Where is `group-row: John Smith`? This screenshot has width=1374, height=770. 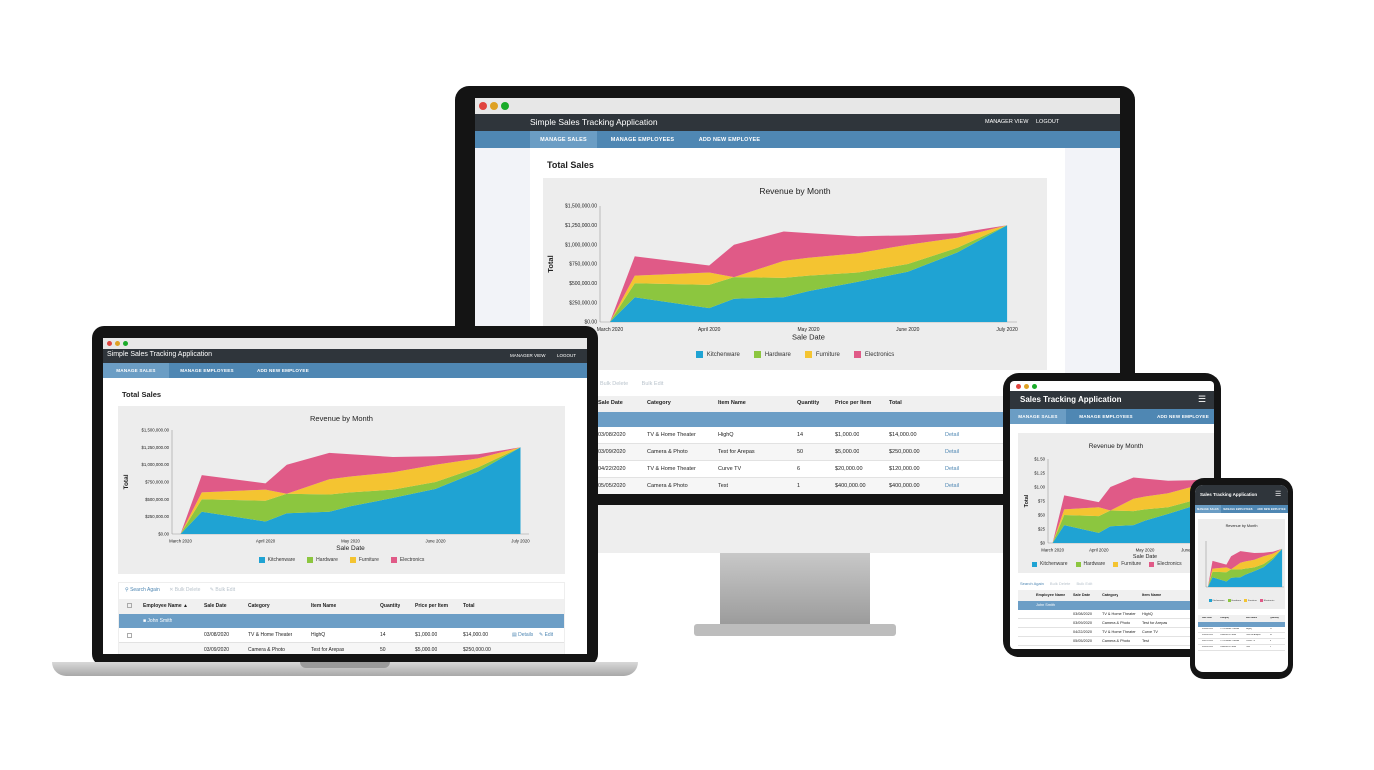 group-row: John Smith is located at coordinates (1116, 605).